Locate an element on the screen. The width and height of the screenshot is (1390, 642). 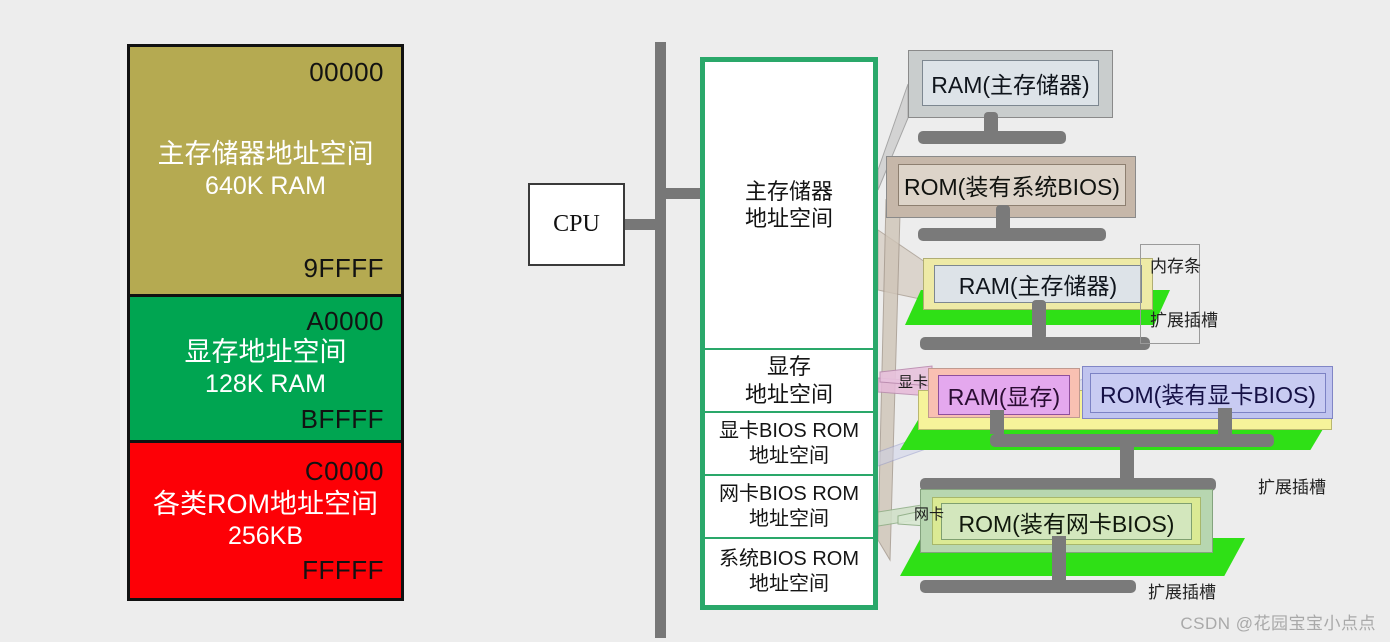
slot-stem-memory-module is located at coordinates (1039, 320).